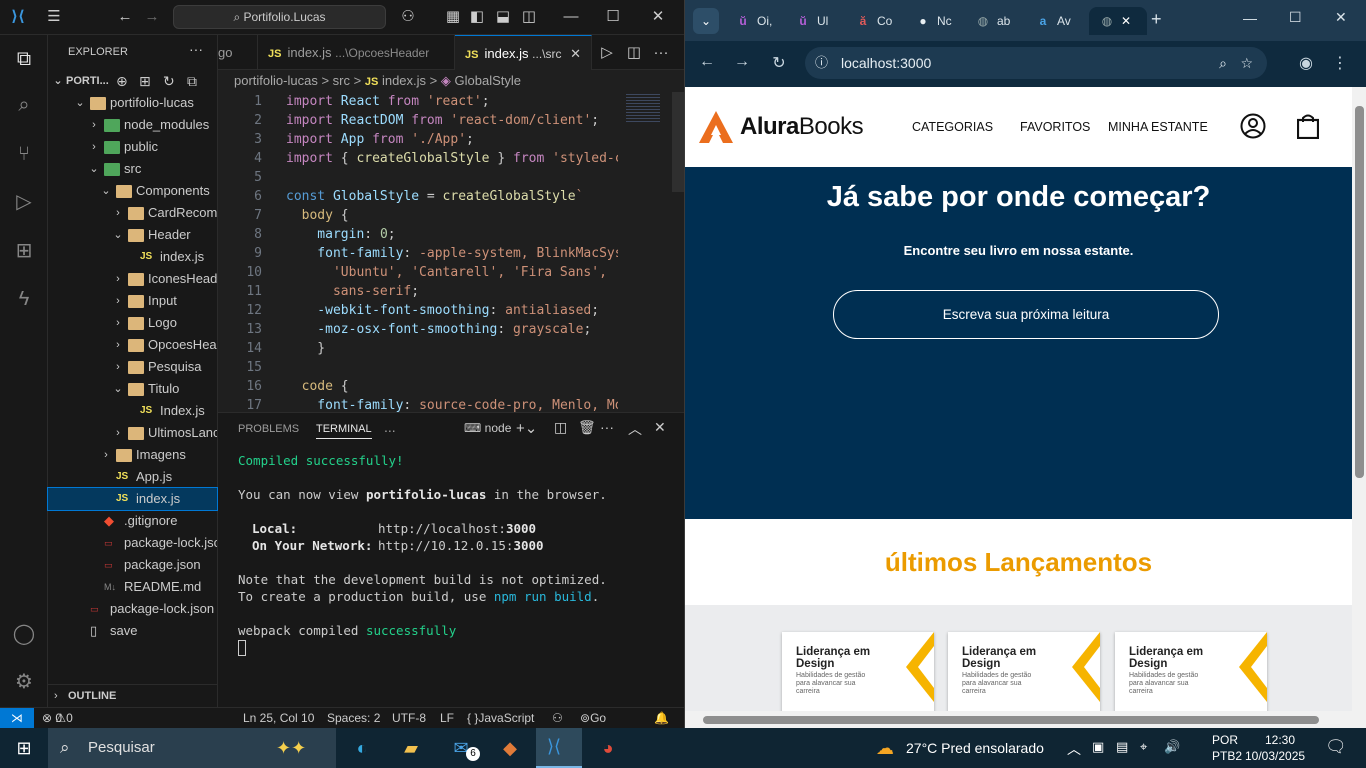 Image resolution: width=1366 pixels, height=768 pixels. Describe the element at coordinates (1055, 127) in the screenshot. I see `nav-favoritos: FAVORITOS` at that location.